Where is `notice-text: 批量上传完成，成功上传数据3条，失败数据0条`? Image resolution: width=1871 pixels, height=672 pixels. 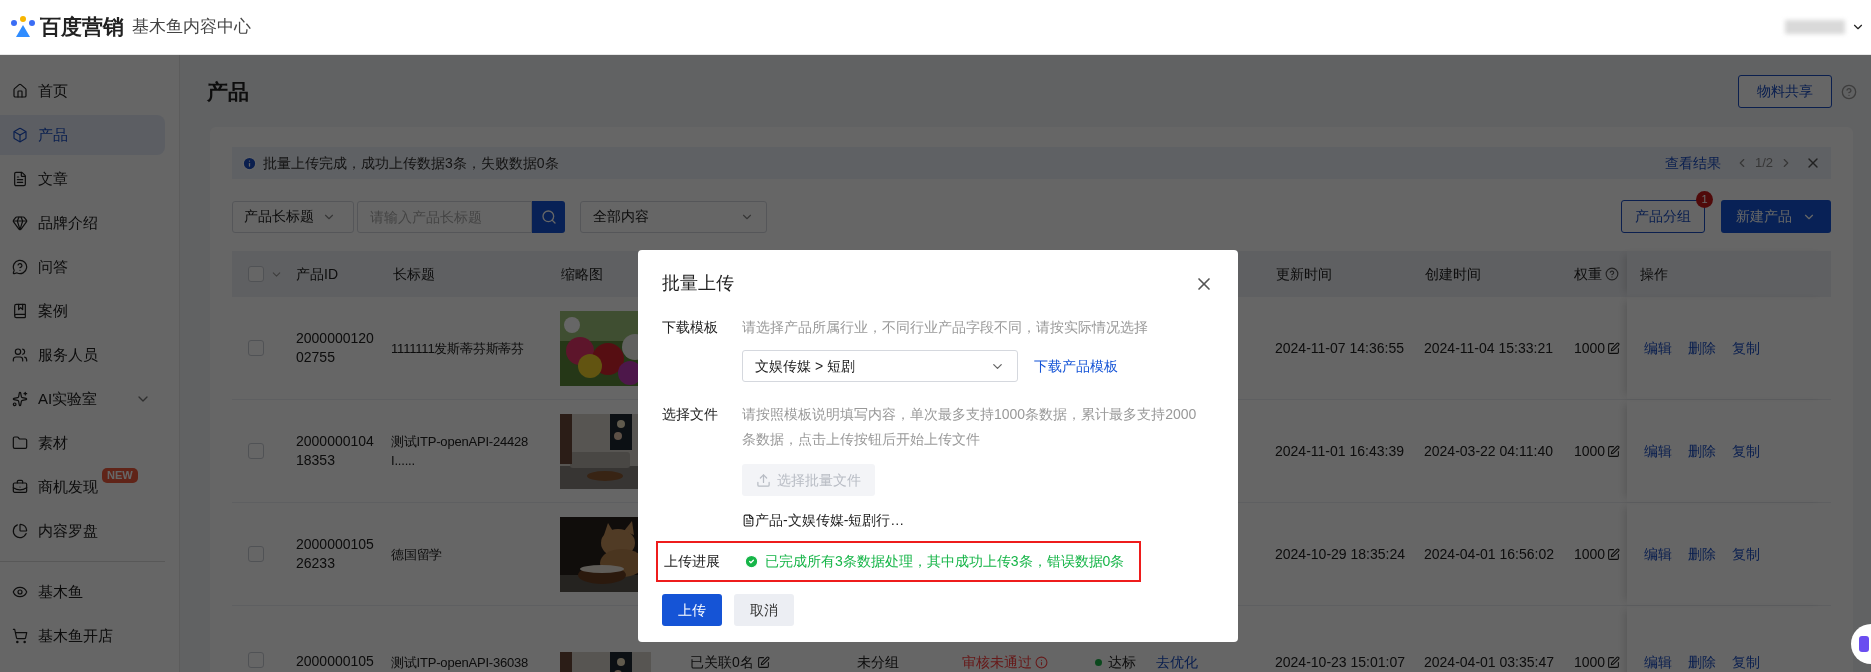
notice-text: 批量上传完成，成功上传数据3条，失败数据0条 is located at coordinates (411, 163).